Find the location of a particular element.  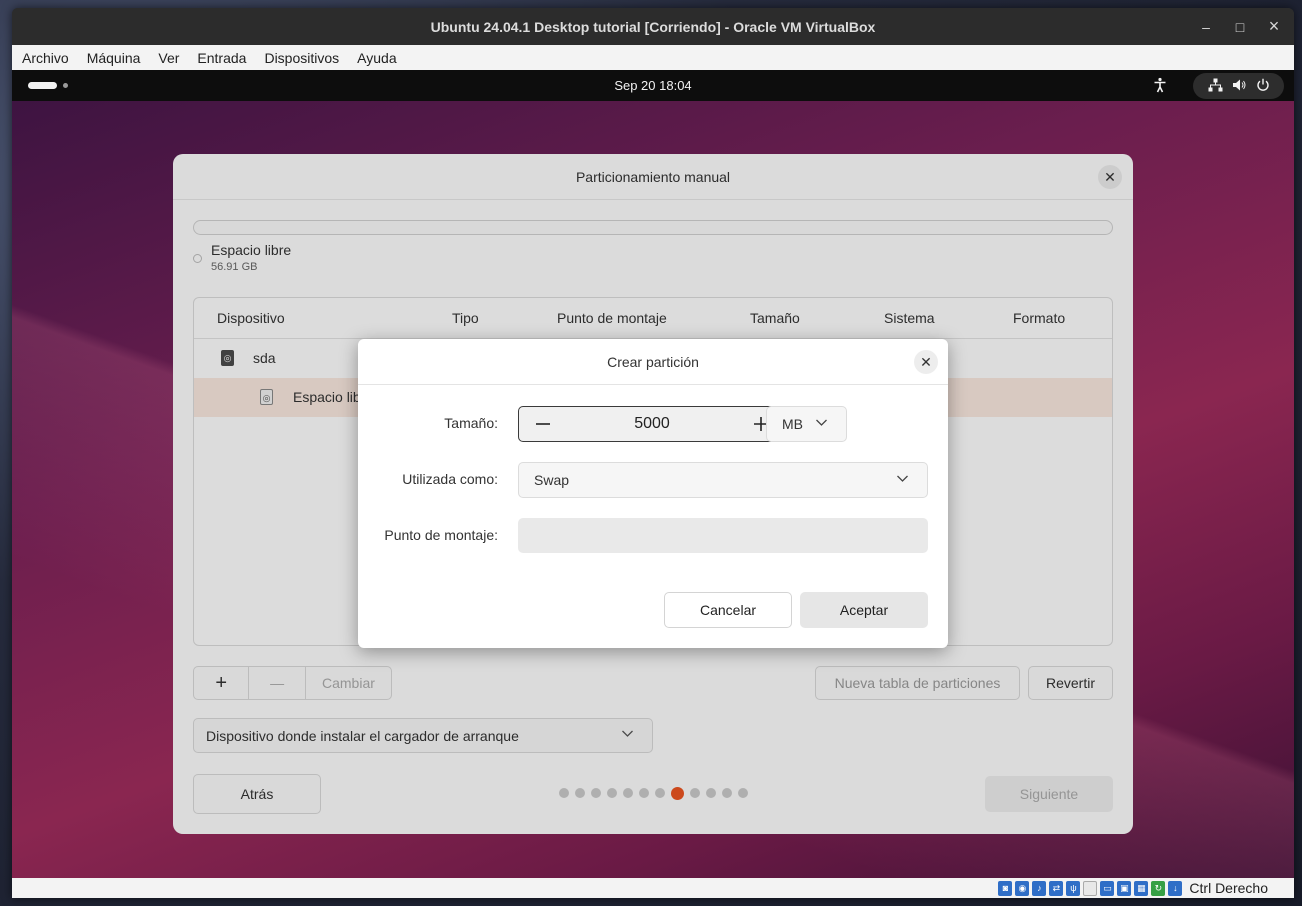

mount-point-label: Punto de montaje: is located at coordinates (441, 535).